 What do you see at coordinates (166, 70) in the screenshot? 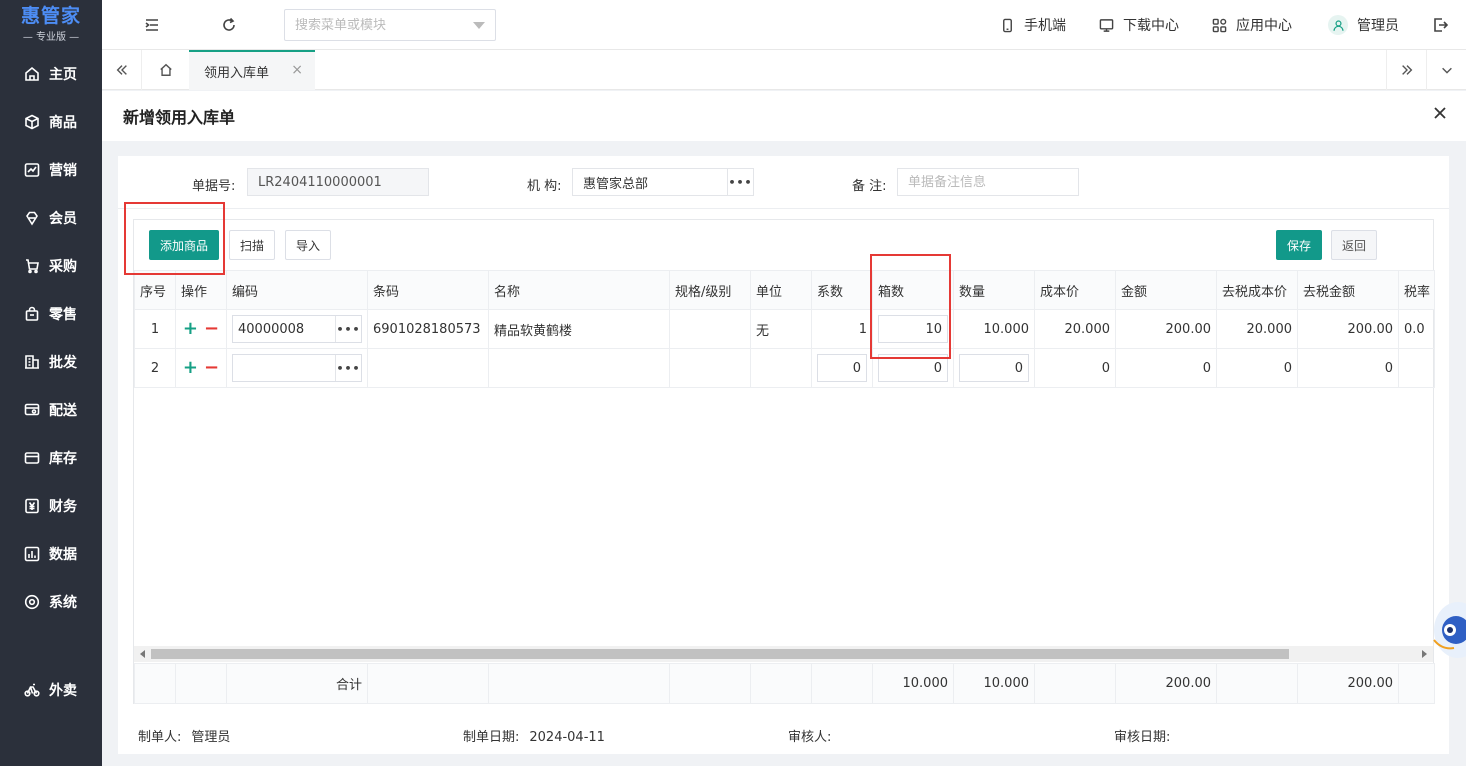
I see `tab-home` at bounding box center [166, 70].